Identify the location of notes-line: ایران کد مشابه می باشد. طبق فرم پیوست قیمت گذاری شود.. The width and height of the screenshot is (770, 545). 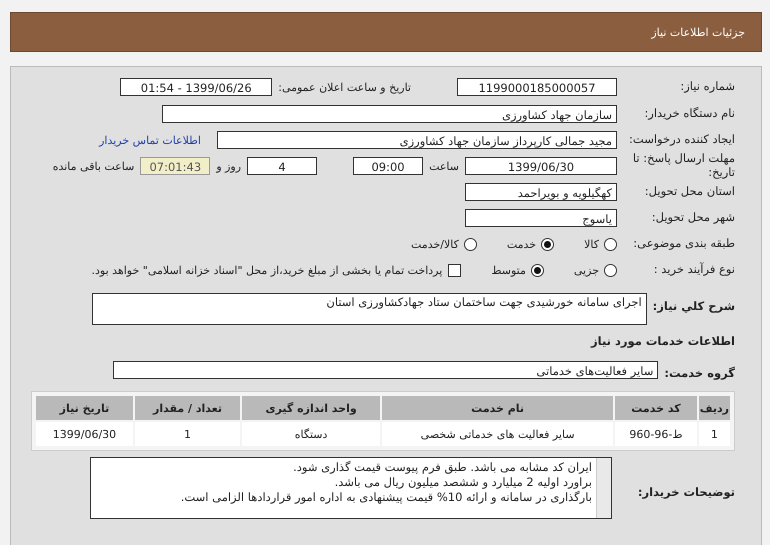
(442, 467).